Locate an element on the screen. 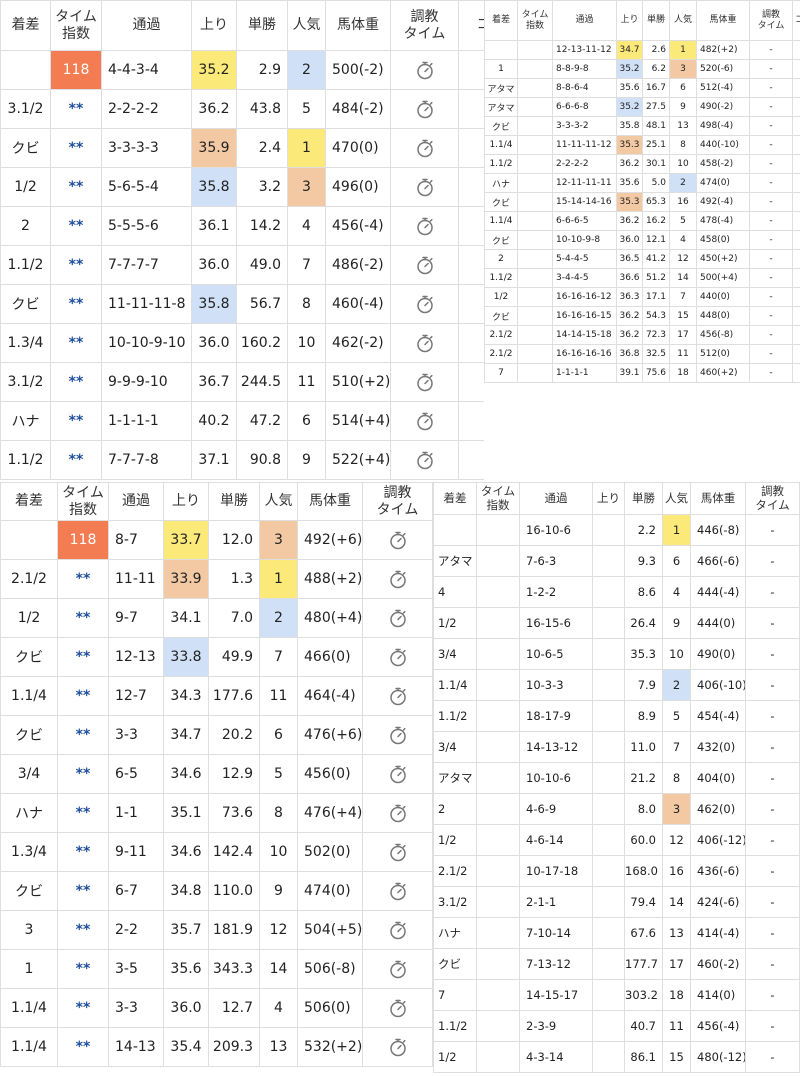  table-row: 16-10-6 2.2 1 446(-8) - is located at coordinates (616, 530).